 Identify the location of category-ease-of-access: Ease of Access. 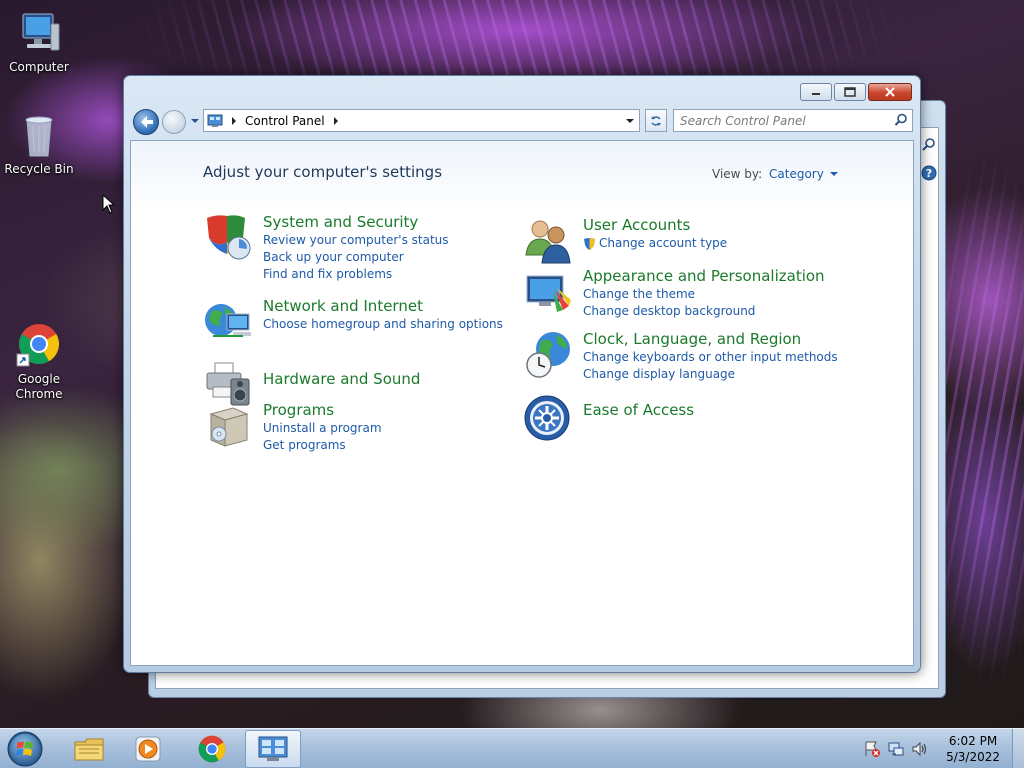
(608, 420).